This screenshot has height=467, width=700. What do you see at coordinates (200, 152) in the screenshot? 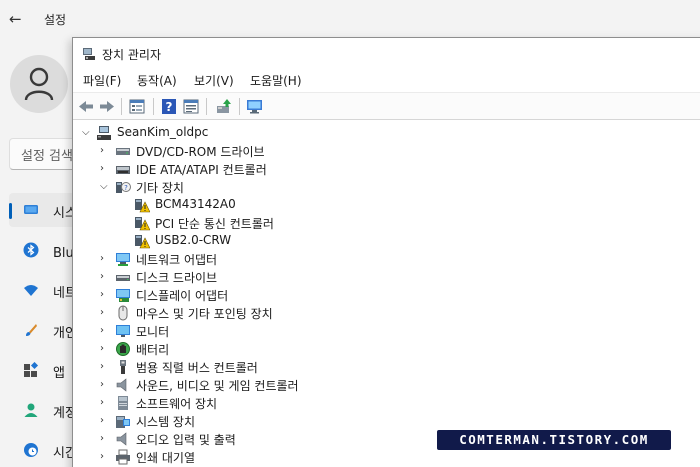
I see `tree-category-label: DVD/CD-ROM 드라이브` at bounding box center [200, 152].